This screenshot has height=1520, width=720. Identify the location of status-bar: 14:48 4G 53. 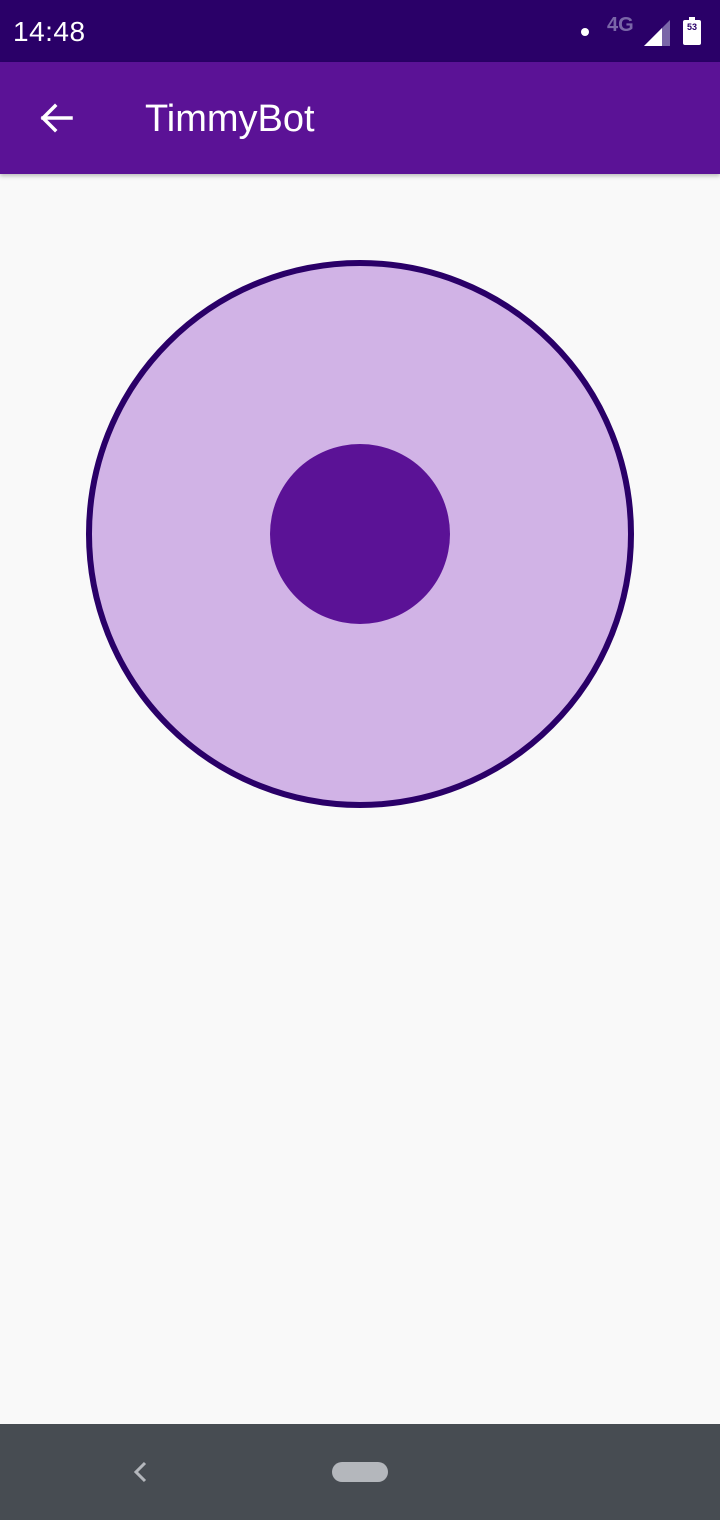
(360, 31).